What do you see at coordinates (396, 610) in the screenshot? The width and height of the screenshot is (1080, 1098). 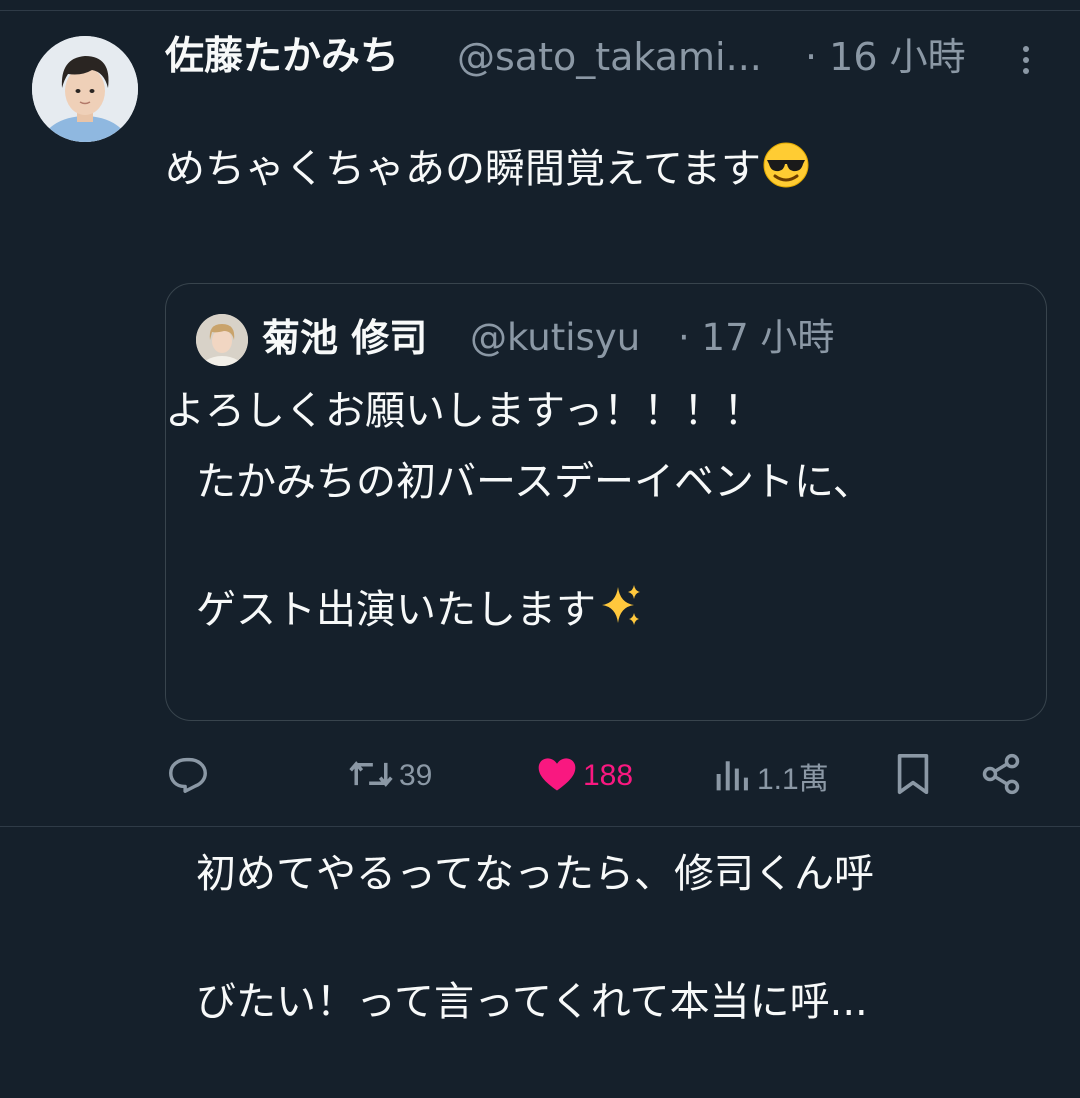 I see `quoted-text-line: ゲスト出演いたします` at bounding box center [396, 610].